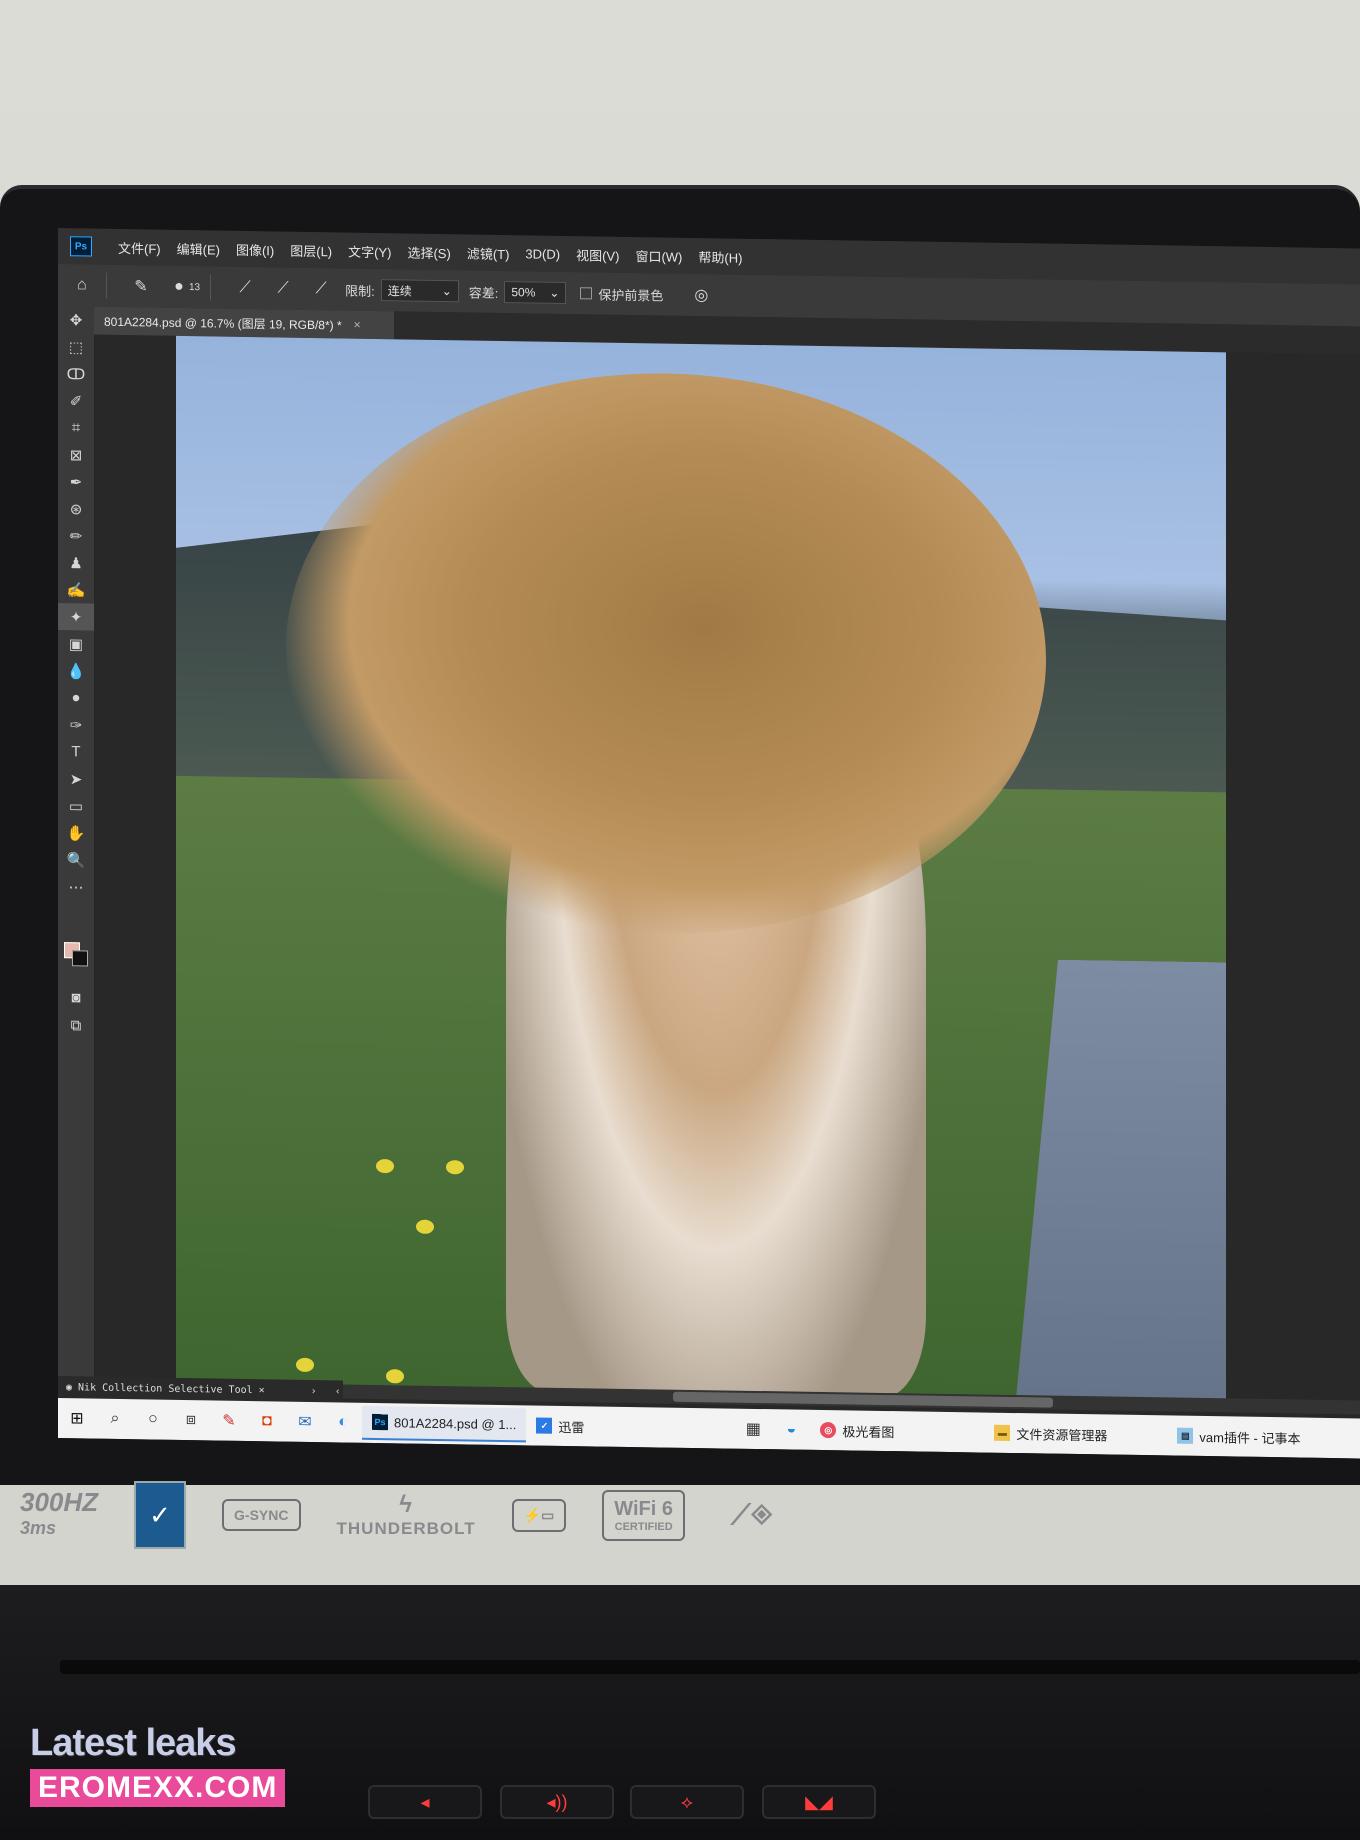 Image resolution: width=1360 pixels, height=1840 pixels. Describe the element at coordinates (76, 428) in the screenshot. I see `crop-tool-icon: ⌗` at that location.